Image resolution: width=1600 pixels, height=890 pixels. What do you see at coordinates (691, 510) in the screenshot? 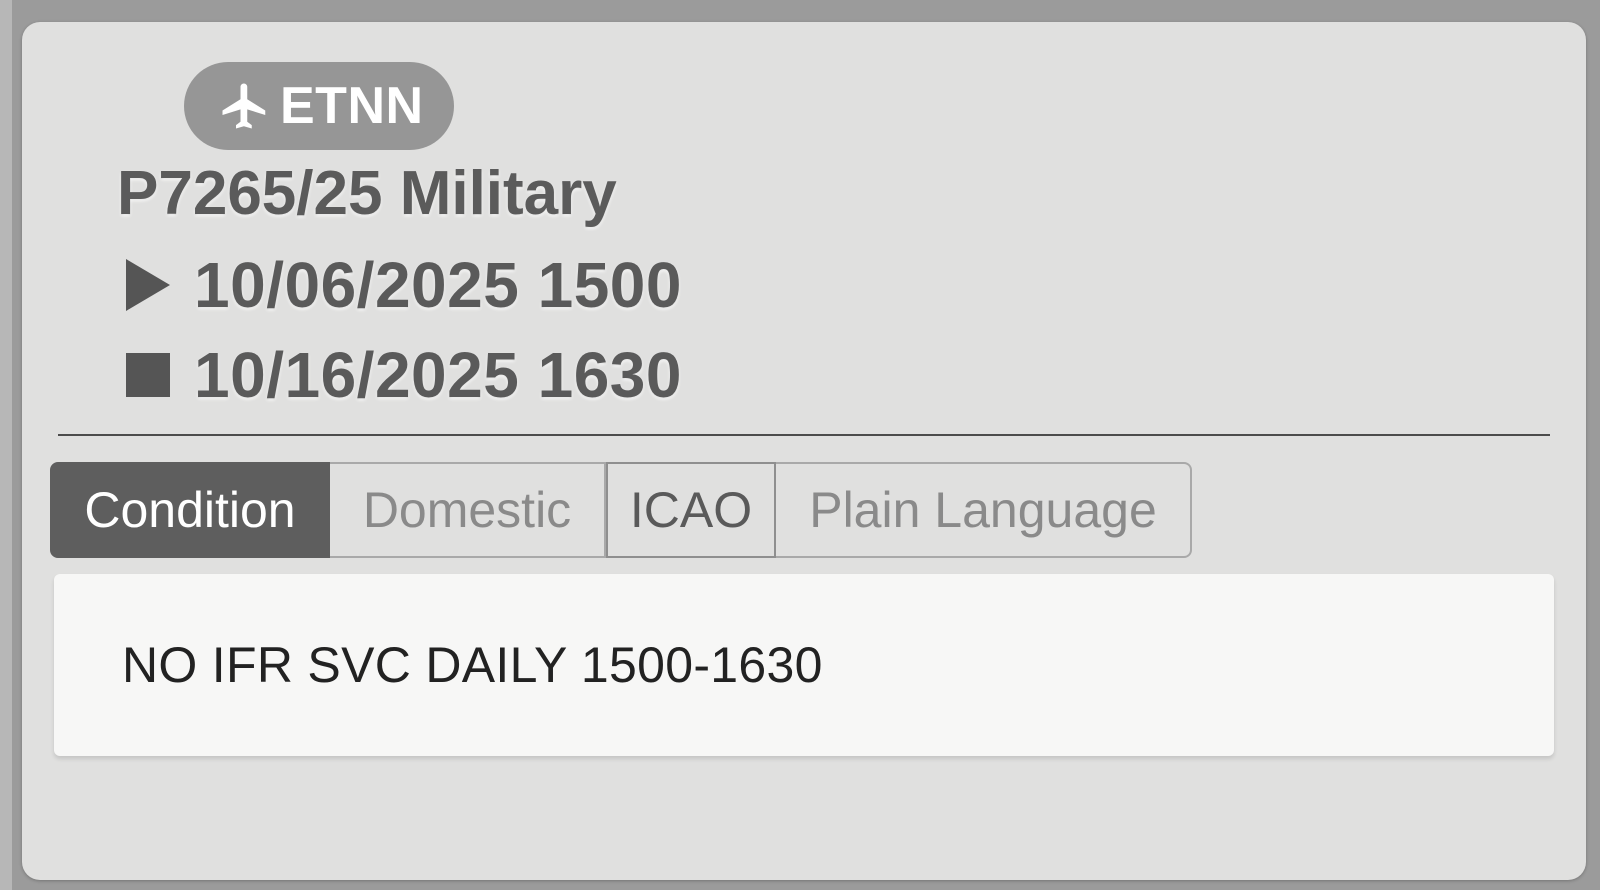
I see `tab-icao: ICAO` at bounding box center [691, 510].